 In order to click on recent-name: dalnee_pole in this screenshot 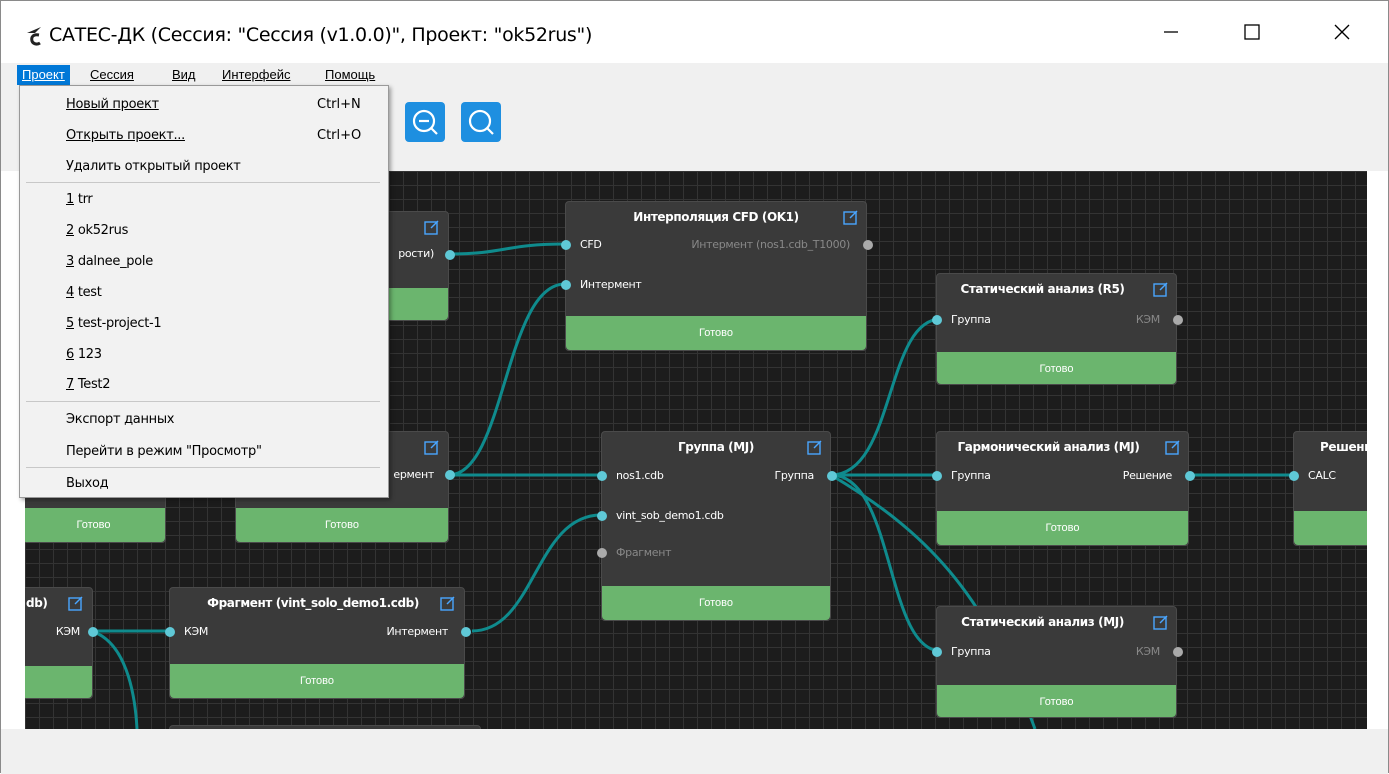, I will do `click(113, 261)`.